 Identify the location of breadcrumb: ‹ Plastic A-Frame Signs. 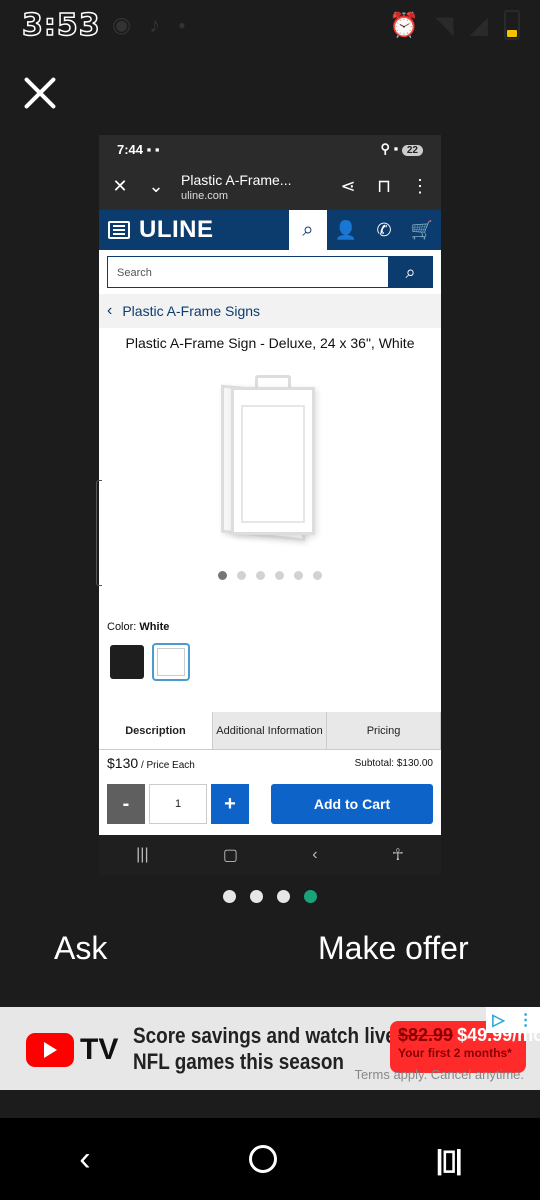
(270, 311).